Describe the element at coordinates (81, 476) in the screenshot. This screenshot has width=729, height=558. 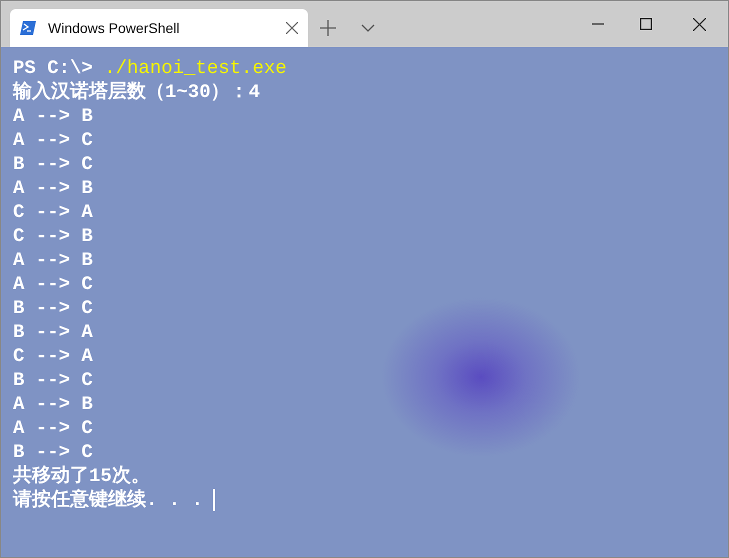
I see `output-line: 共移动了15次。` at that location.